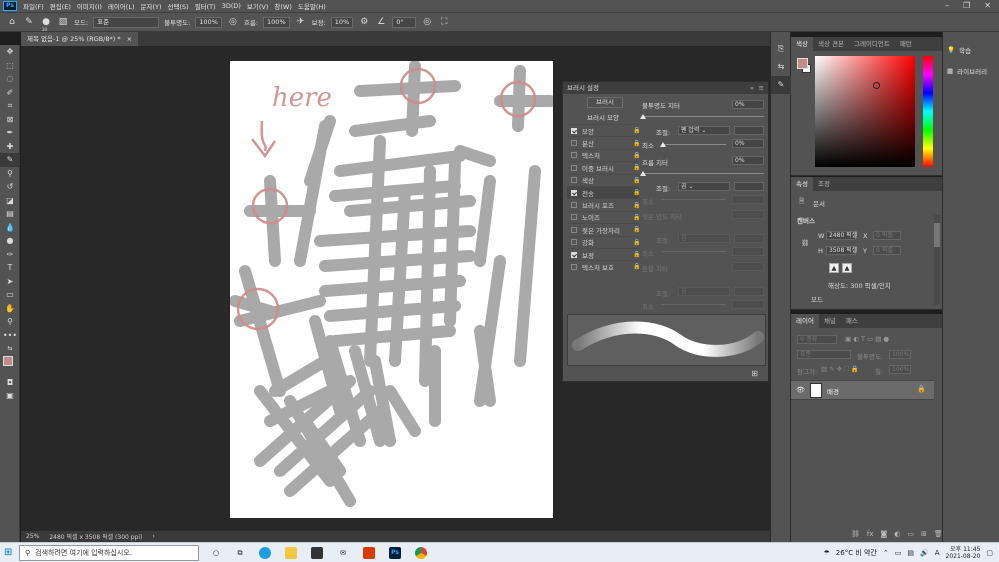  Describe the element at coordinates (10, 322) in the screenshot. I see `zoom-tool-icon: ⚲` at that location.